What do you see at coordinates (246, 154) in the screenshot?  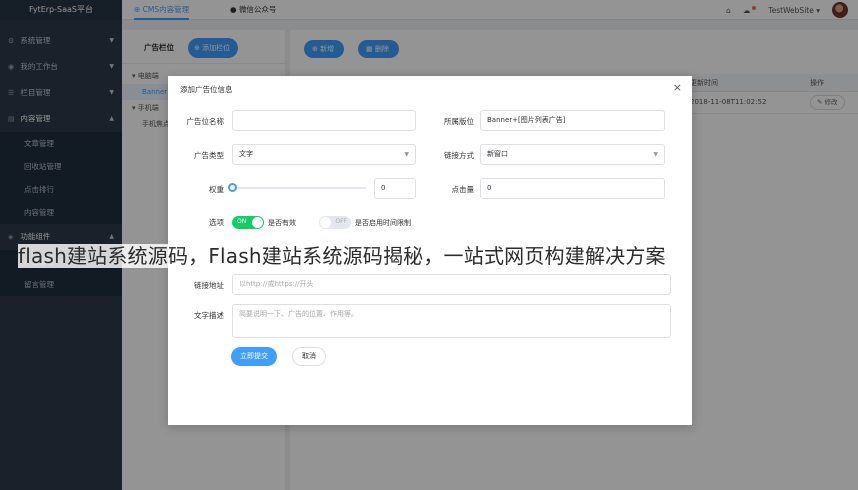 I see `select-value: 文字` at bounding box center [246, 154].